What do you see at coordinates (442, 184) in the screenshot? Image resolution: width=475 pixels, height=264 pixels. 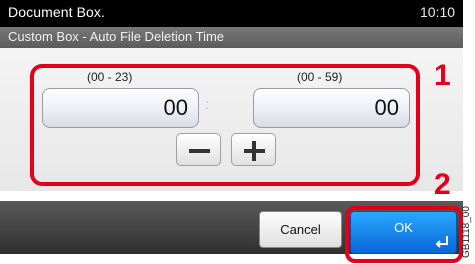 I see `callout-number-2: 2` at bounding box center [442, 184].